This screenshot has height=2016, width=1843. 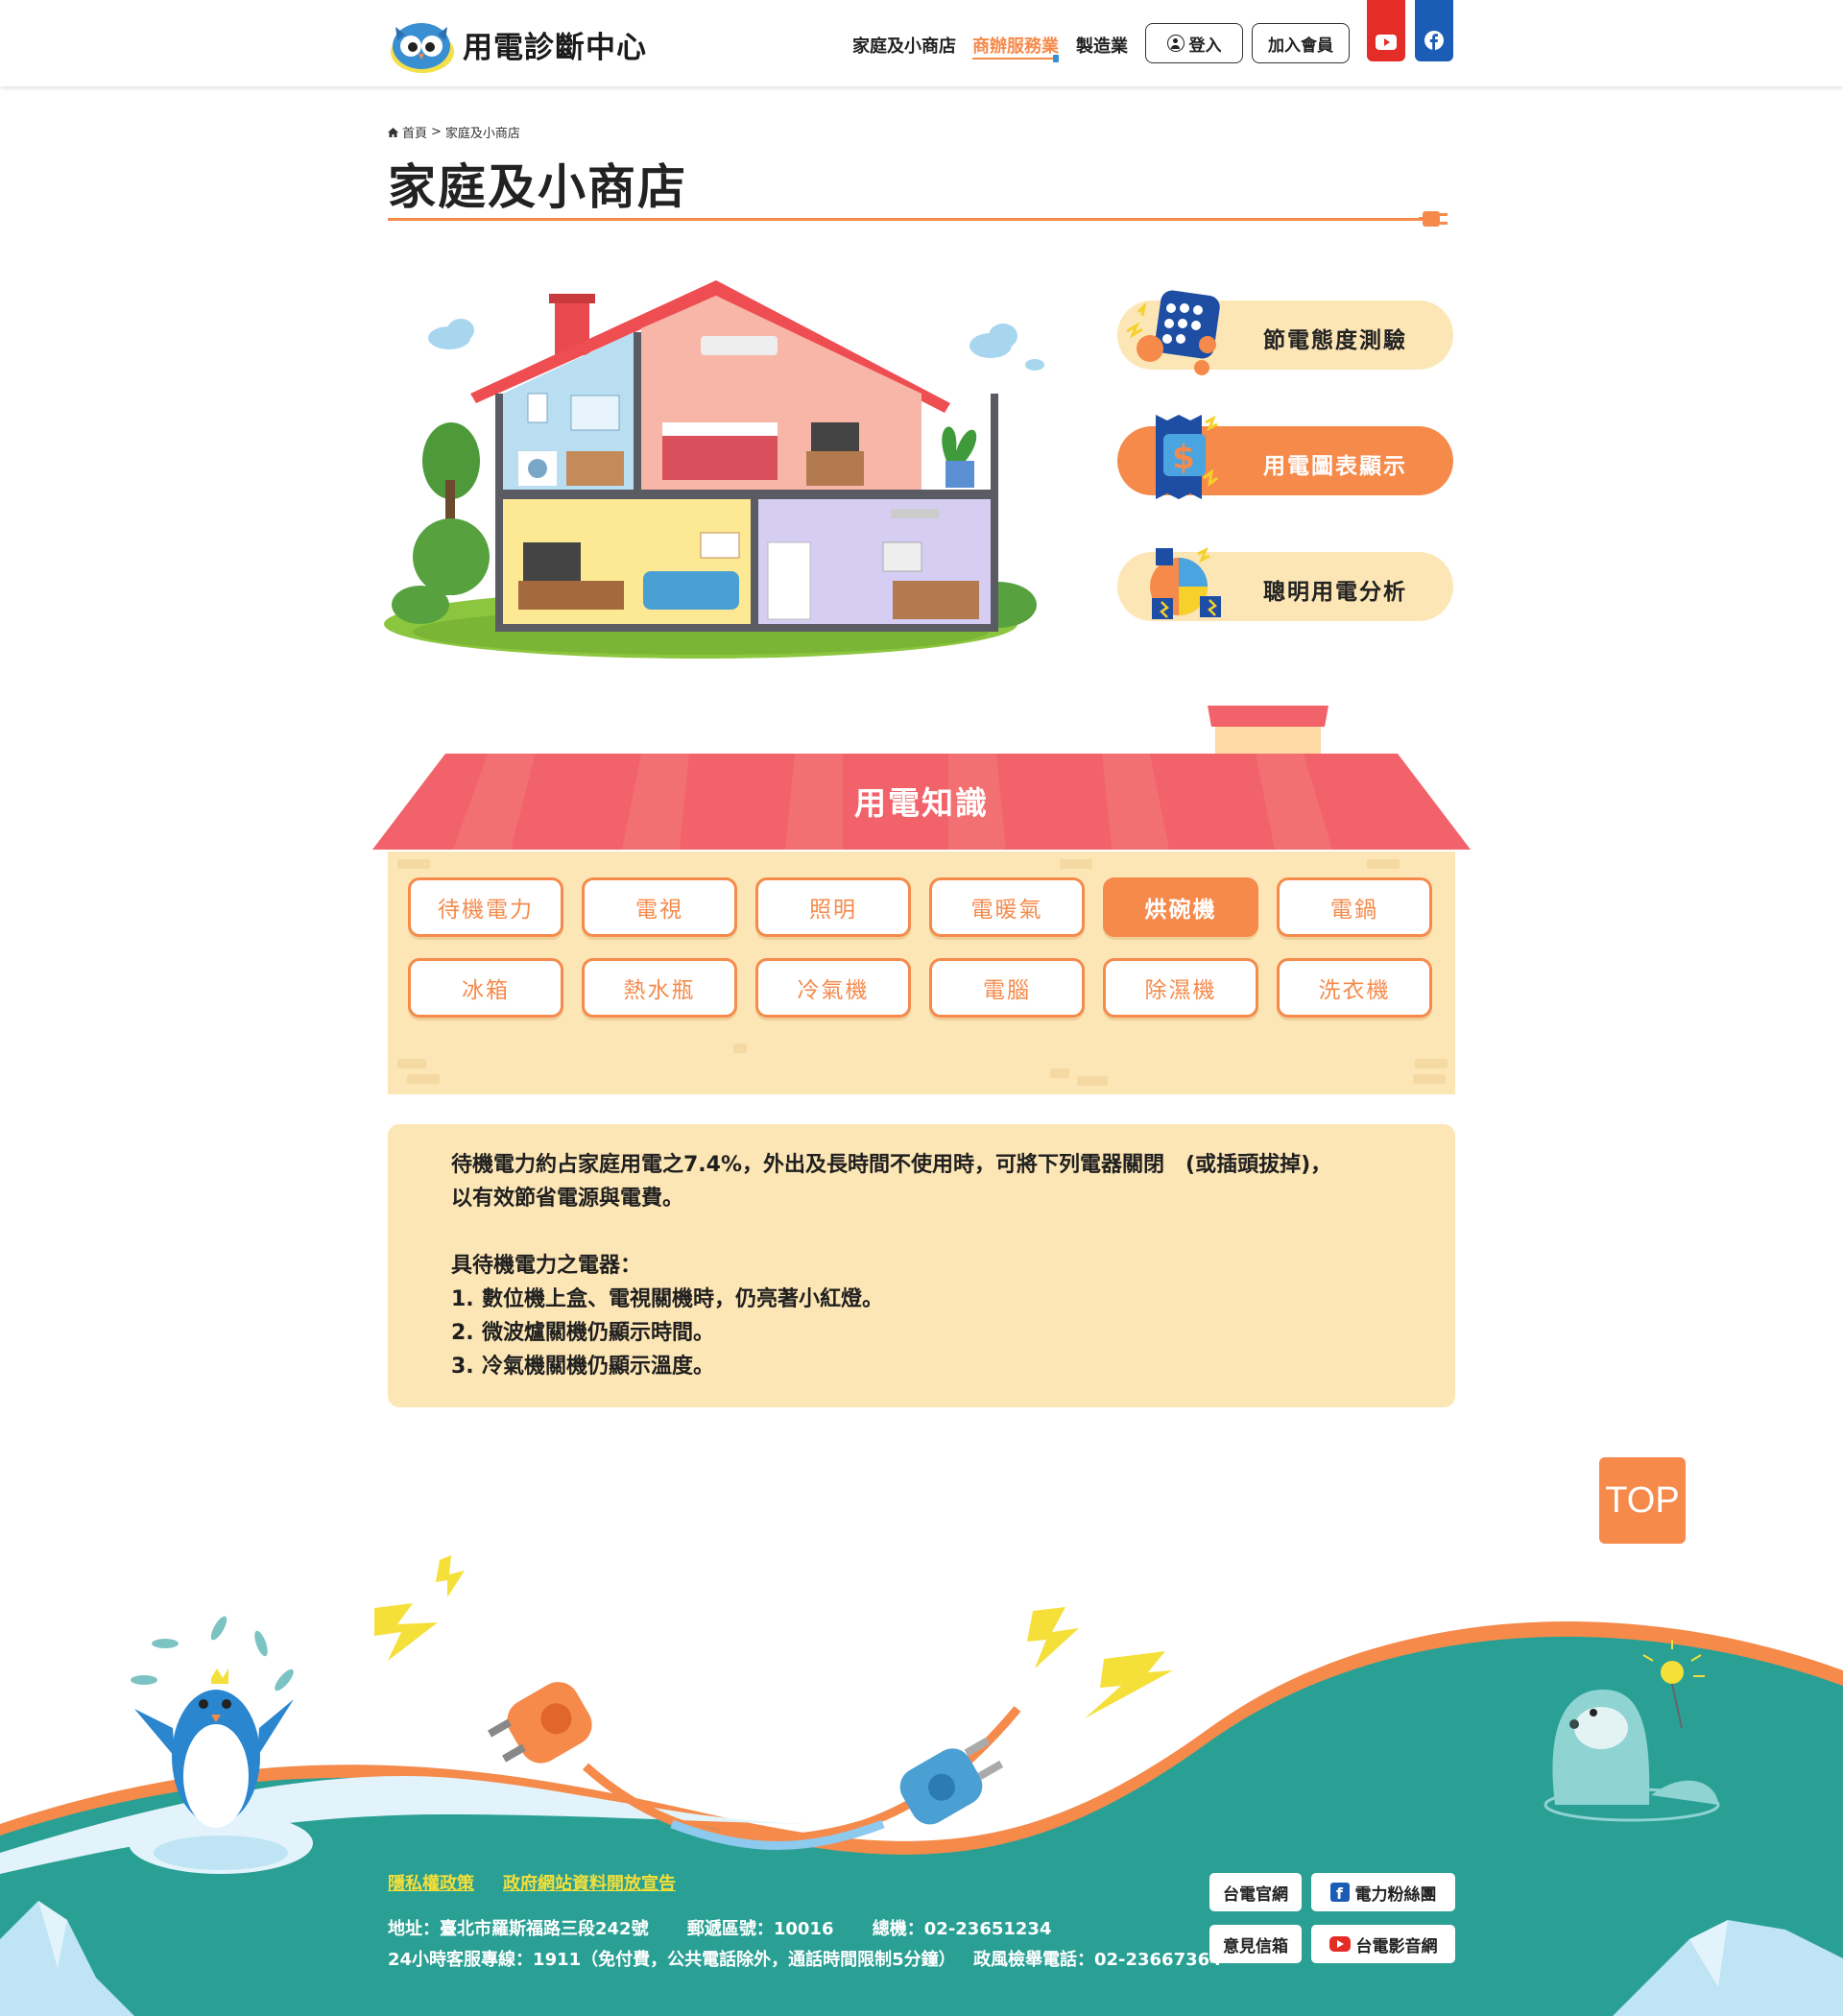 I want to click on site-title: 用電診斷中心, so click(x=555, y=47).